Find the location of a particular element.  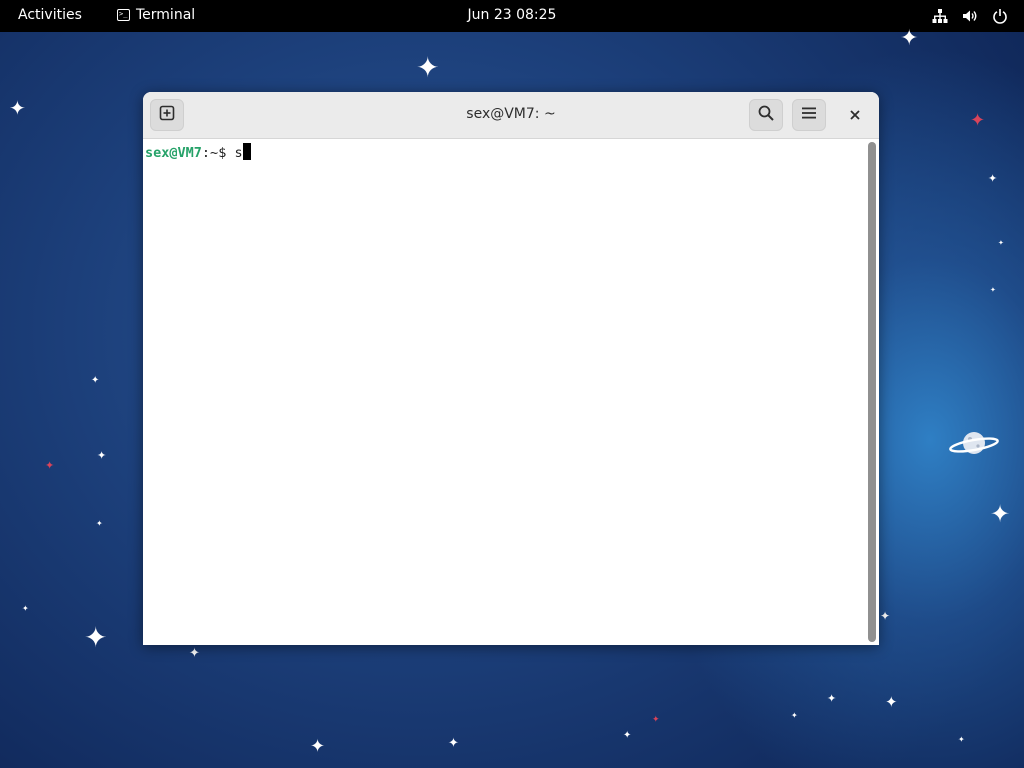

typed-command: s is located at coordinates (238, 153).